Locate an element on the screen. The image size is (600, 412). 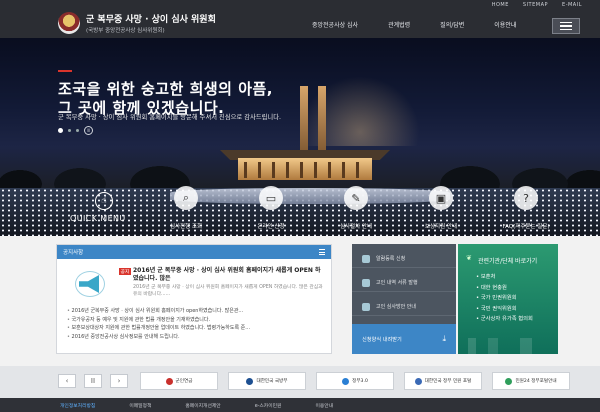
banner-label: 민원24 정부포털안내 is located at coordinates (536, 381).